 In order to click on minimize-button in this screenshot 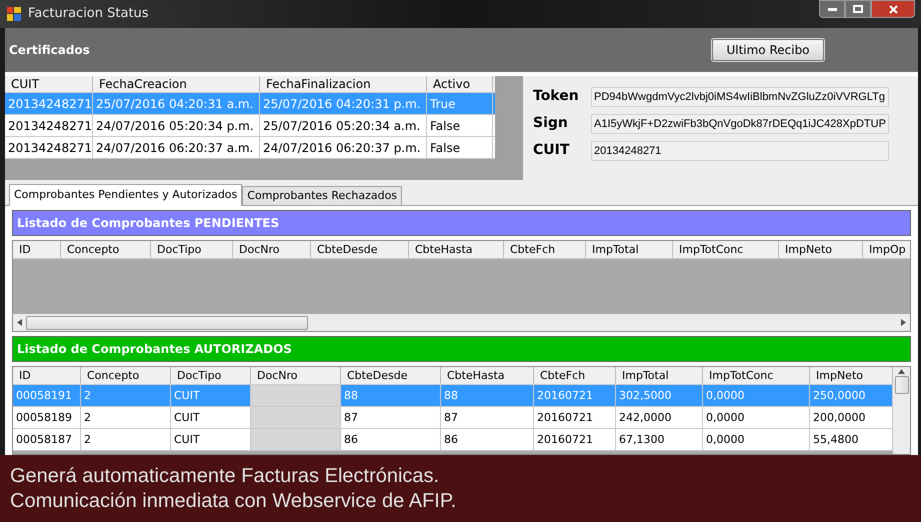, I will do `click(832, 9)`.